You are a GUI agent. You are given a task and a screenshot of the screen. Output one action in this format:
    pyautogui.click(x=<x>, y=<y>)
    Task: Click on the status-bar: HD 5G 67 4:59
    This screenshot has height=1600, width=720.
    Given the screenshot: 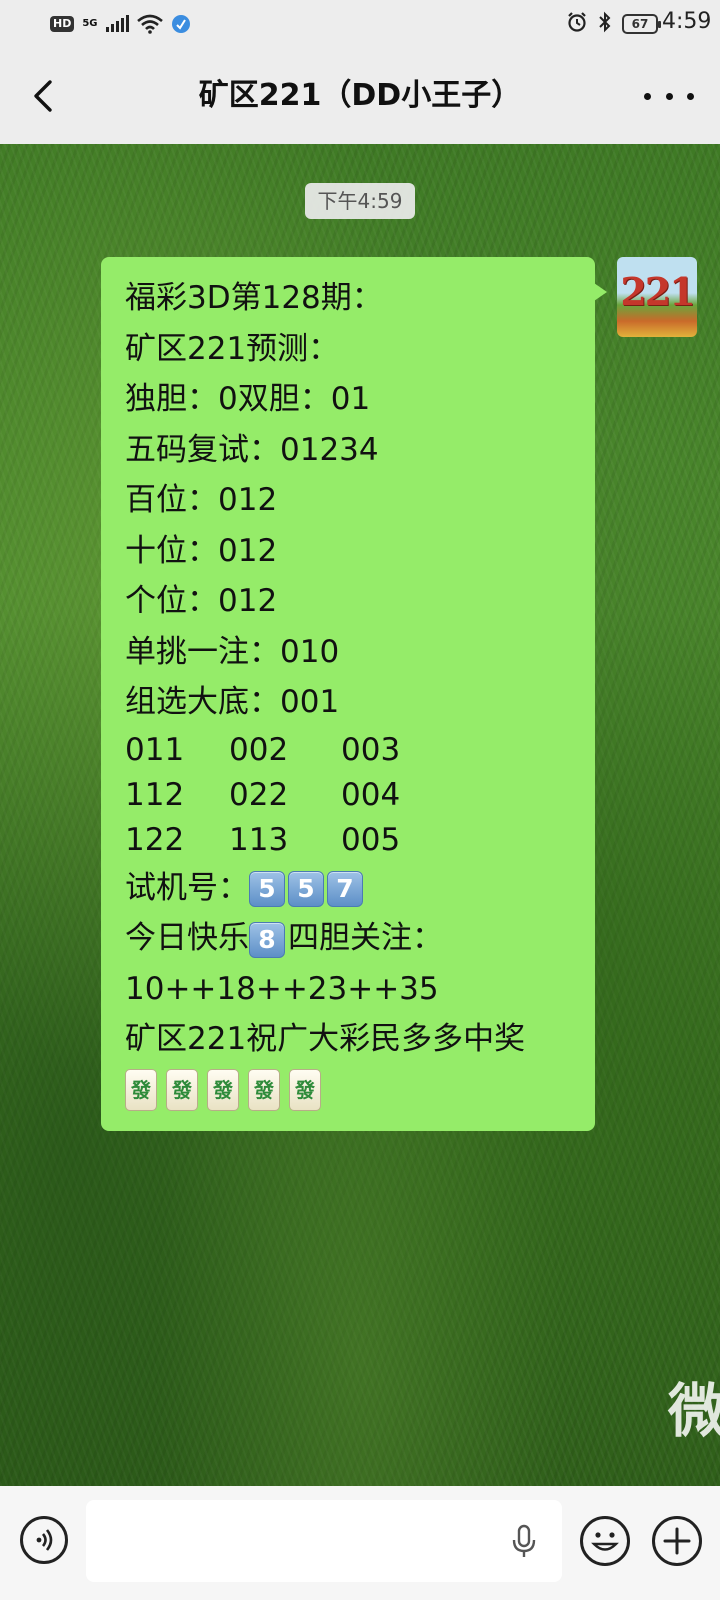 What is the action you would take?
    pyautogui.click(x=360, y=24)
    